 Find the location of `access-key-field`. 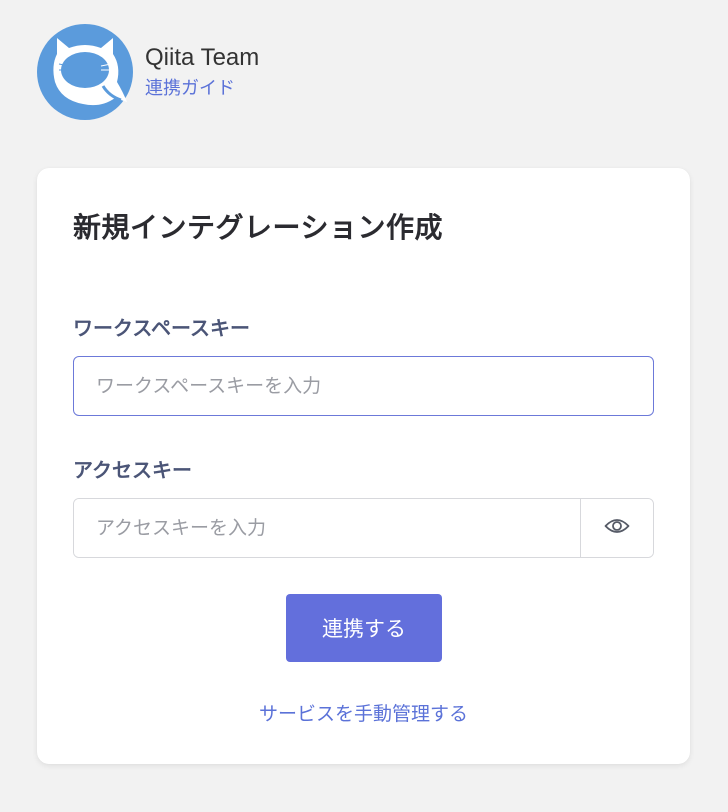

access-key-field is located at coordinates (363, 528).